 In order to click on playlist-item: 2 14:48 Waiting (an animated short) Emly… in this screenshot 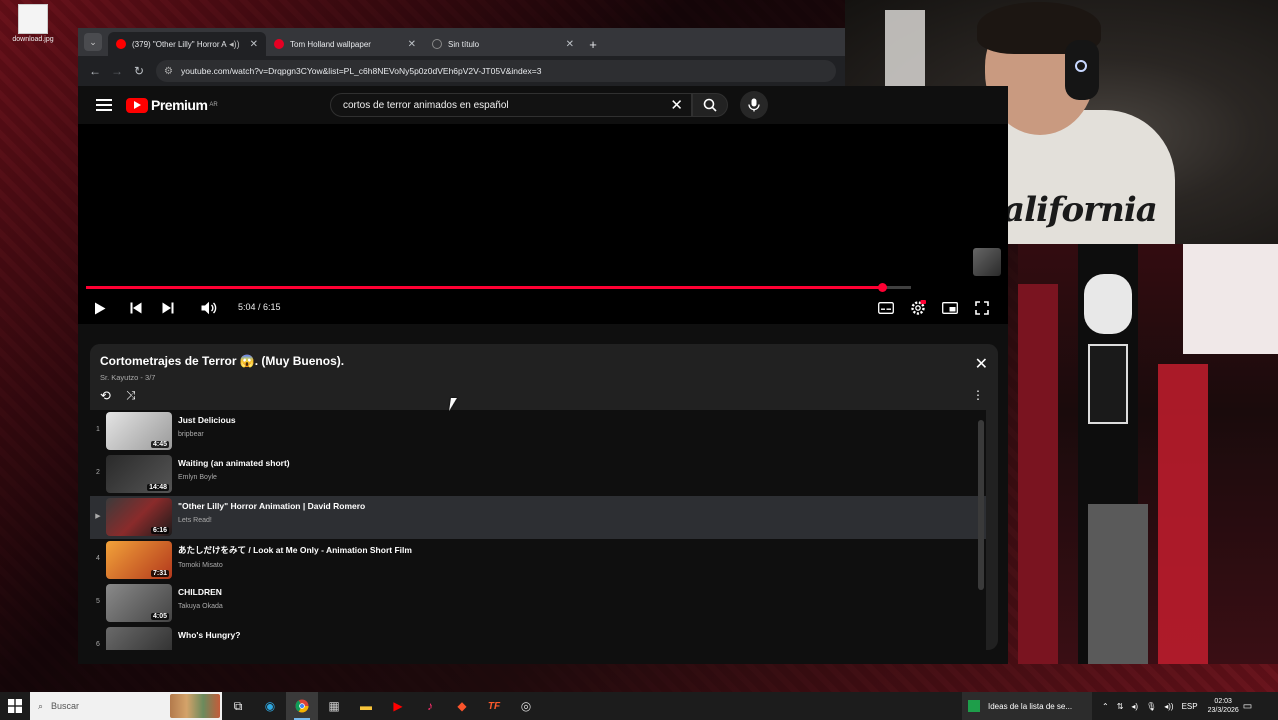, I will do `click(538, 474)`.